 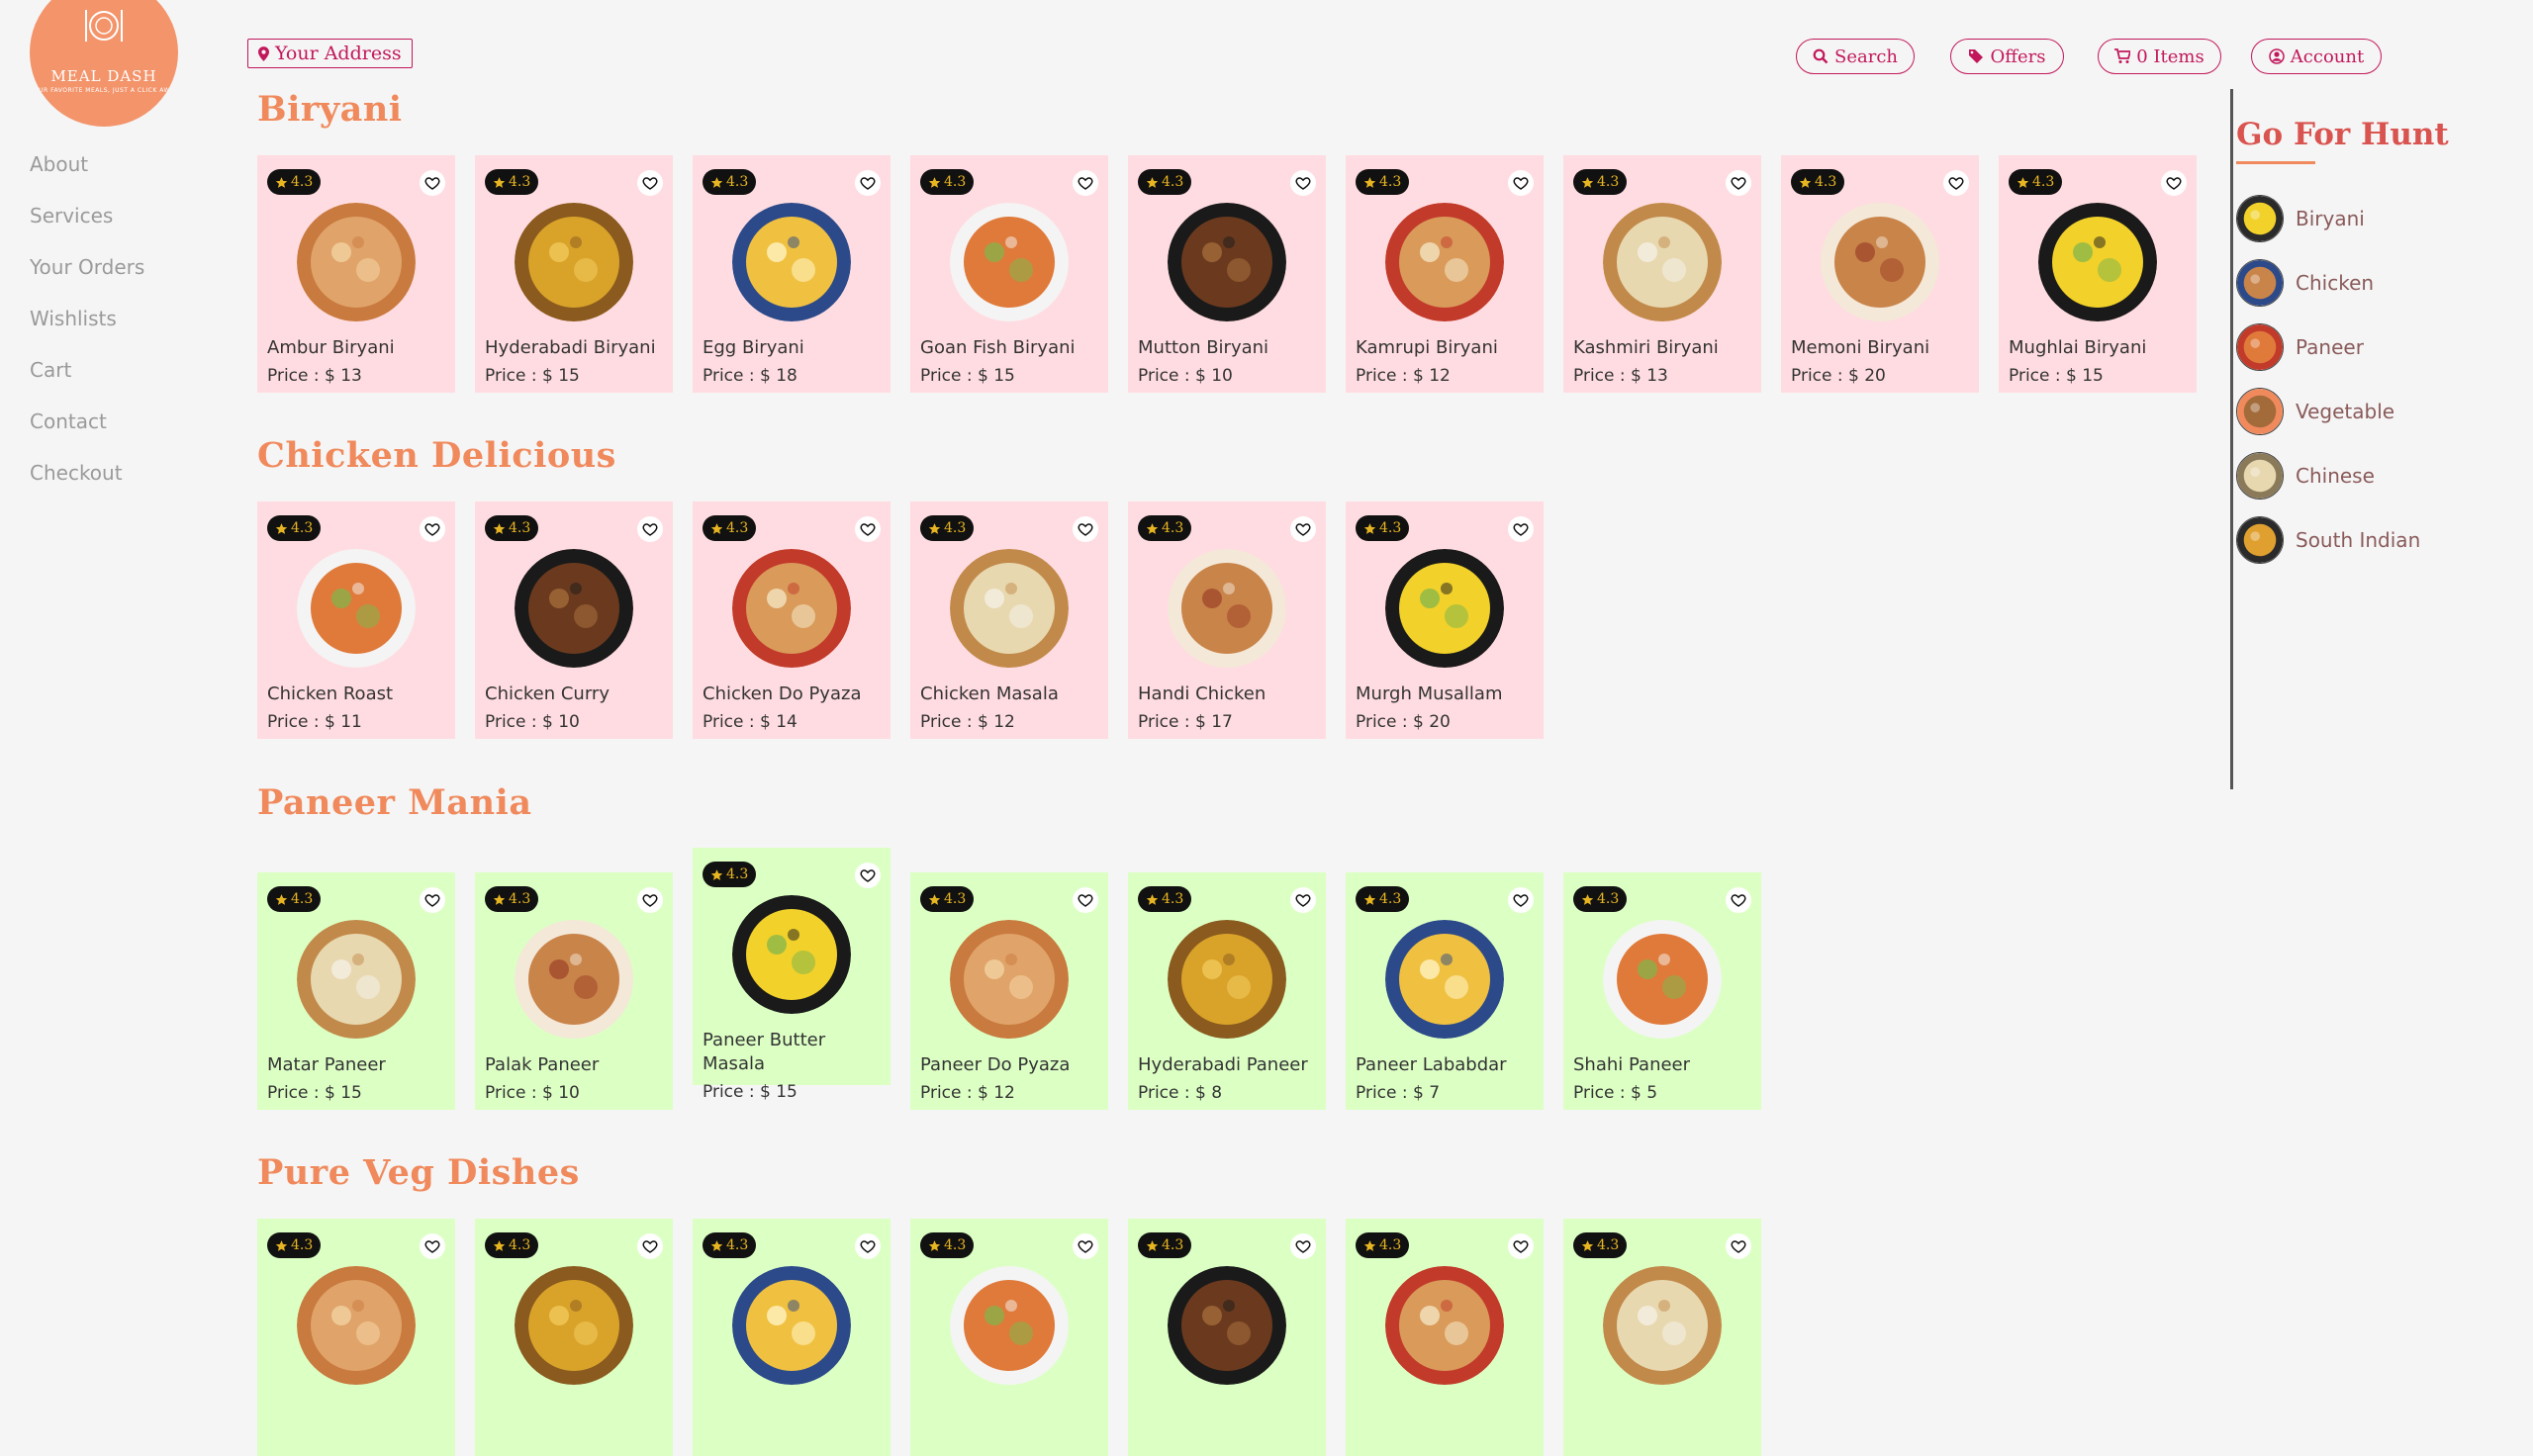 What do you see at coordinates (1227, 991) in the screenshot?
I see `food-card: 4.3 Hyderabadi Paneer Price : $ 8` at bounding box center [1227, 991].